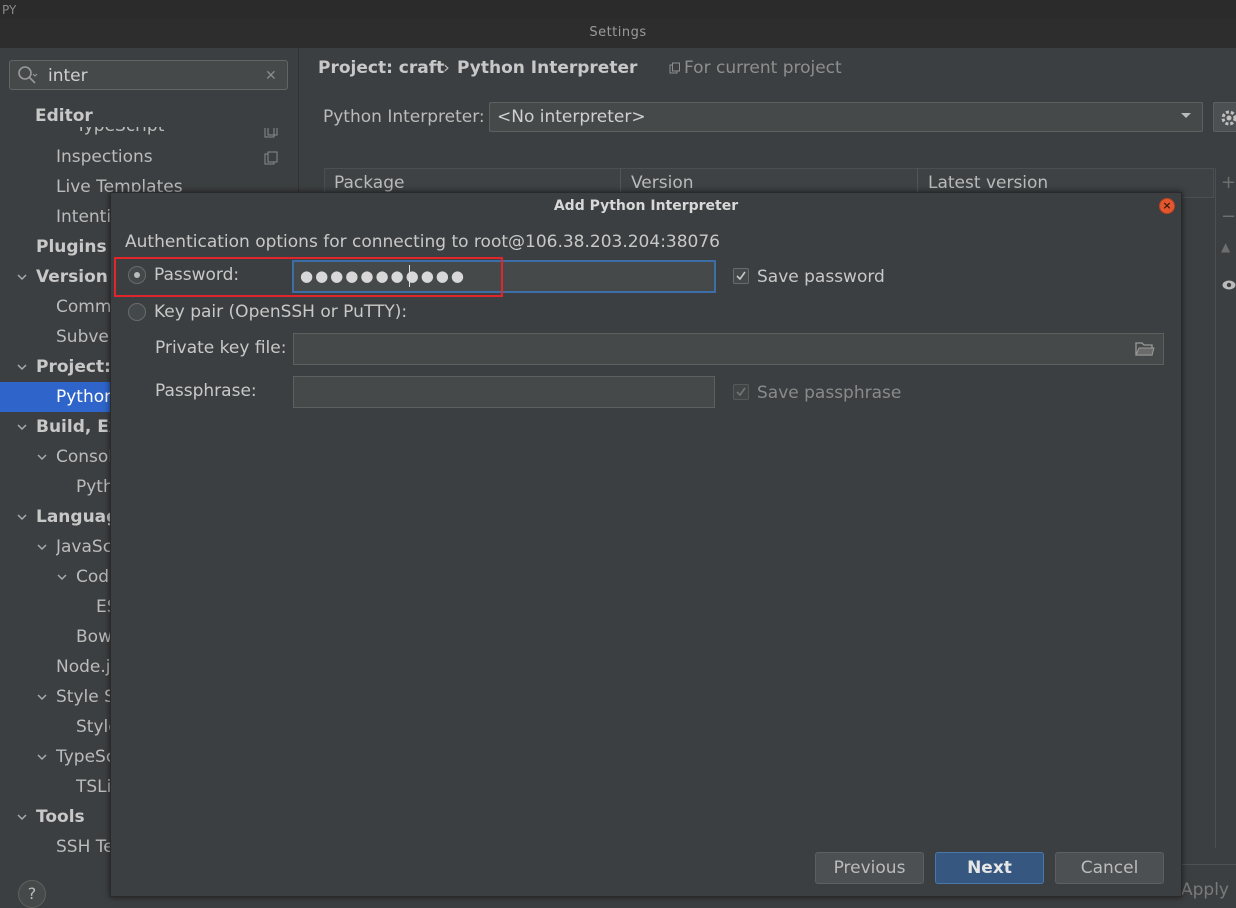 This screenshot has width=1236, height=908. Describe the element at coordinates (103, 607) in the screenshot. I see `sidebar-item-eslint: ESLint` at that location.